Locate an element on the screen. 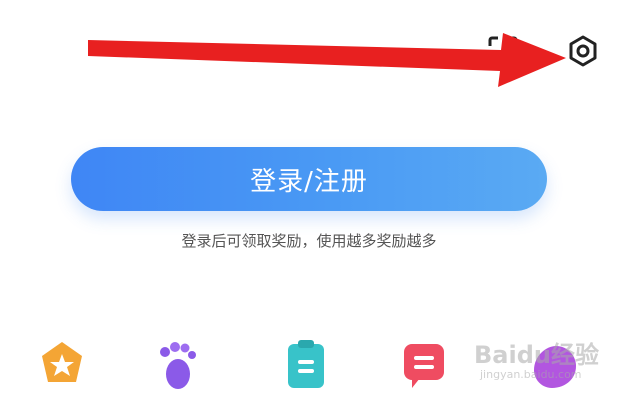  clipboard-icon is located at coordinates (306, 364).